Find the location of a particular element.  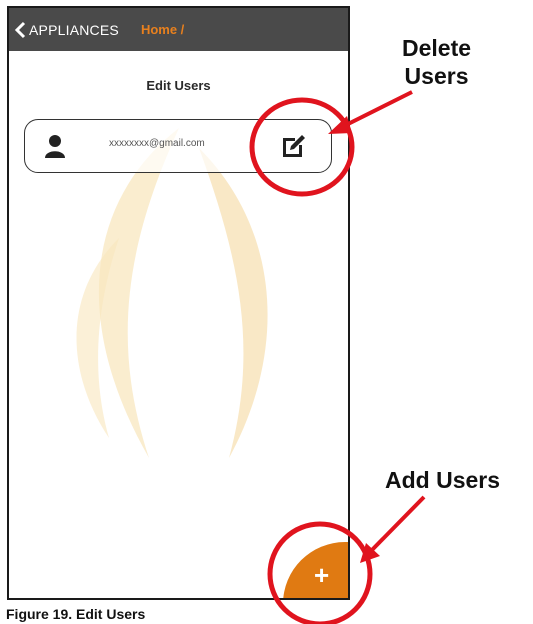

delete-arrow is located at coordinates (376, 110).